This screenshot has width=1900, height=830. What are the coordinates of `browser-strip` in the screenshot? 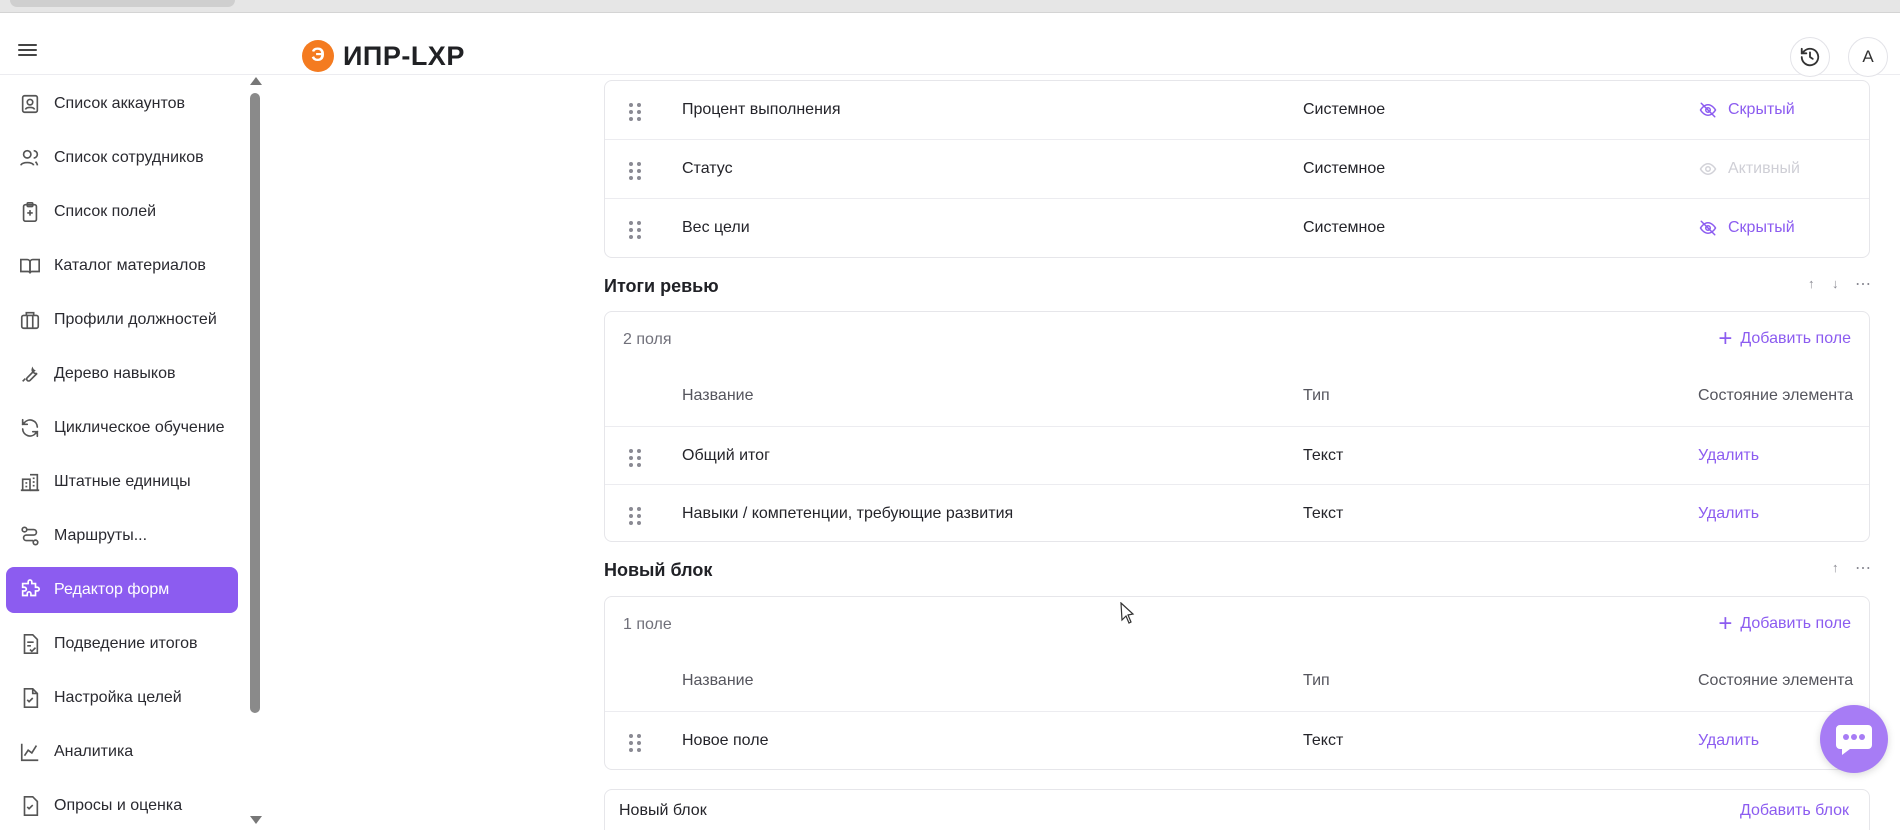 It's located at (950, 6).